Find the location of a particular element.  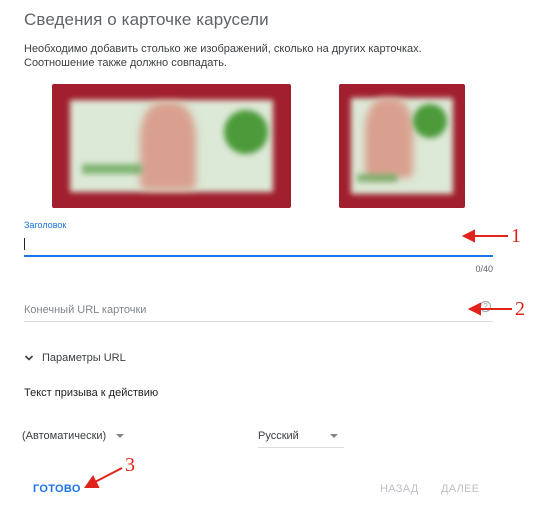

card-final-url-input is located at coordinates (258, 310).